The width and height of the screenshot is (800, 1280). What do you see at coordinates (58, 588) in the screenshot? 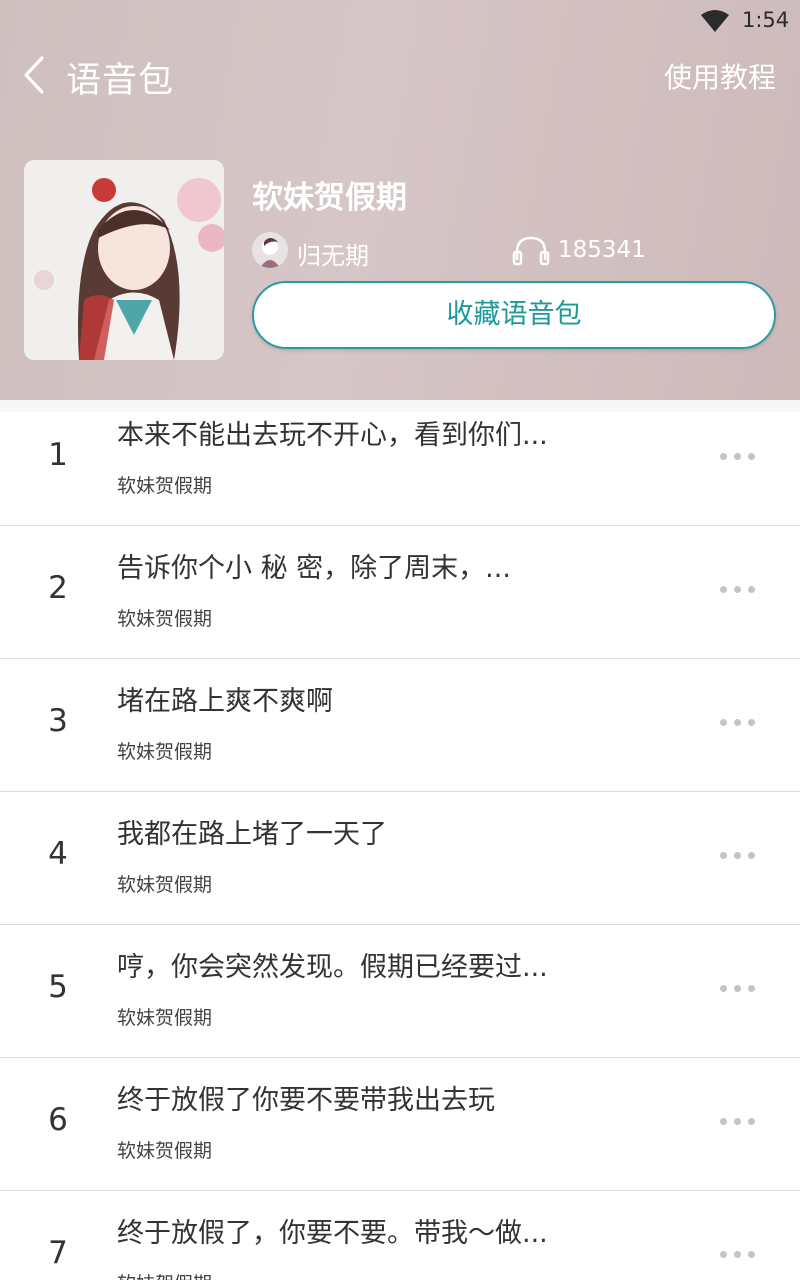
I see `item-index: 2` at bounding box center [58, 588].